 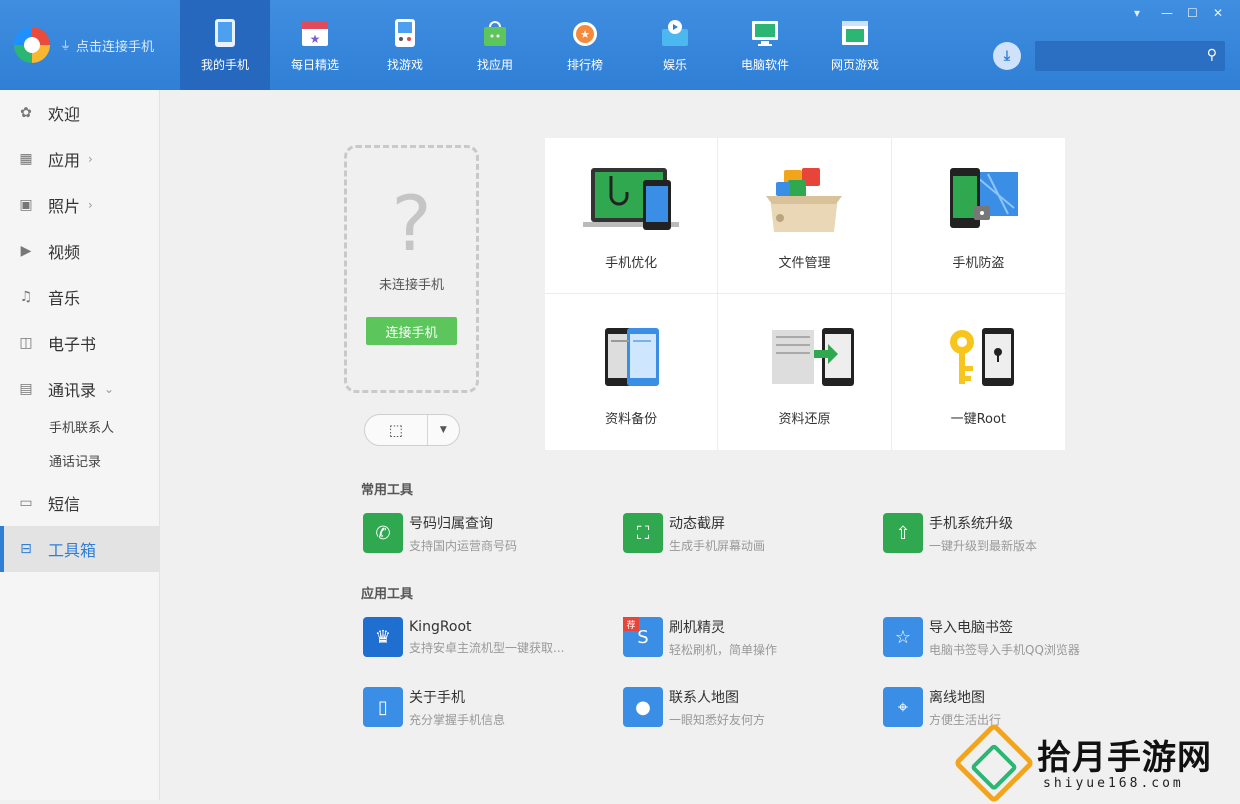 What do you see at coordinates (26, 297) in the screenshot?
I see `music-note-icon: ♫` at bounding box center [26, 297].